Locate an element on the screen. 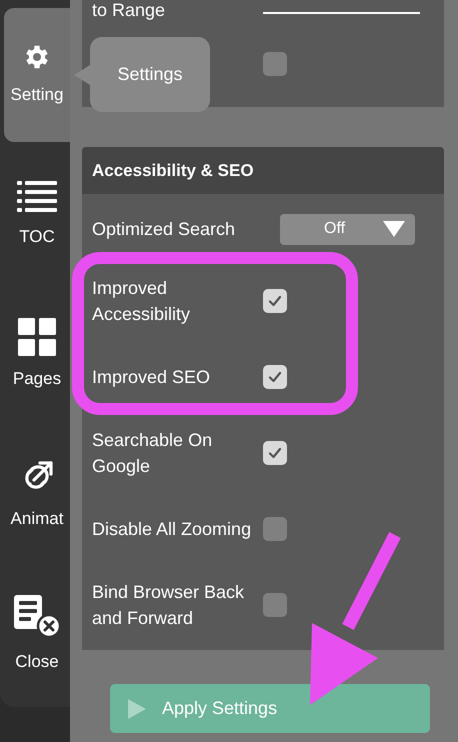 This screenshot has width=458, height=742. tooltip: Settings is located at coordinates (142, 74).